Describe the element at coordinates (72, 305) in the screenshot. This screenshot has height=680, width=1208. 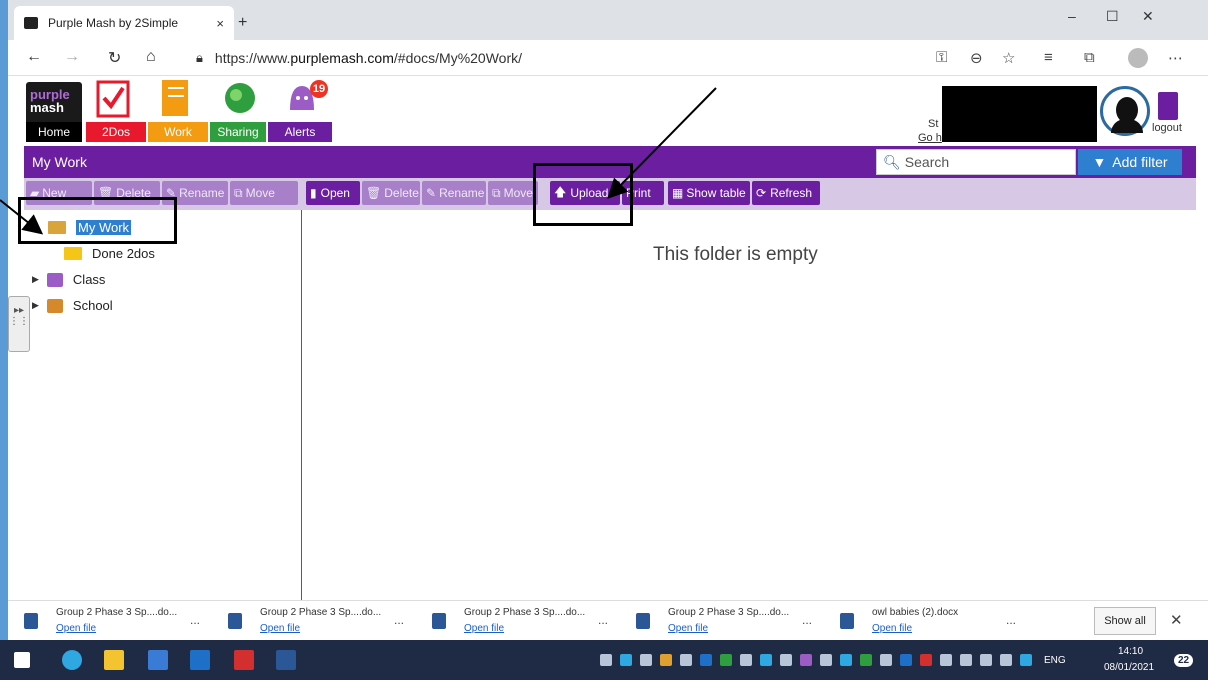
I see `tree-item-school: ▶ School` at that location.